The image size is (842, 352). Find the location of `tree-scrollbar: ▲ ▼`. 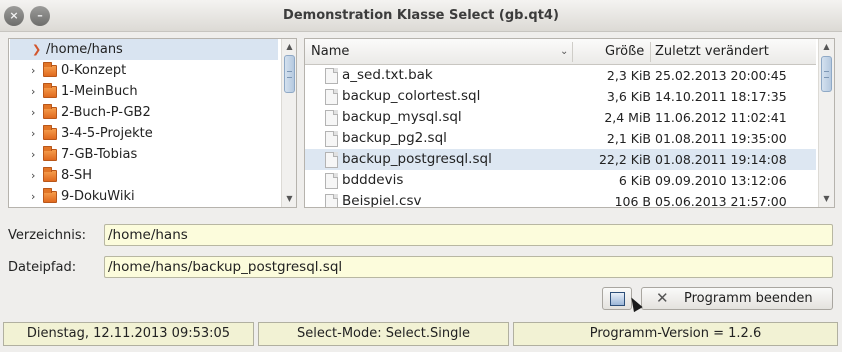

tree-scrollbar: ▲ ▼ is located at coordinates (288, 123).